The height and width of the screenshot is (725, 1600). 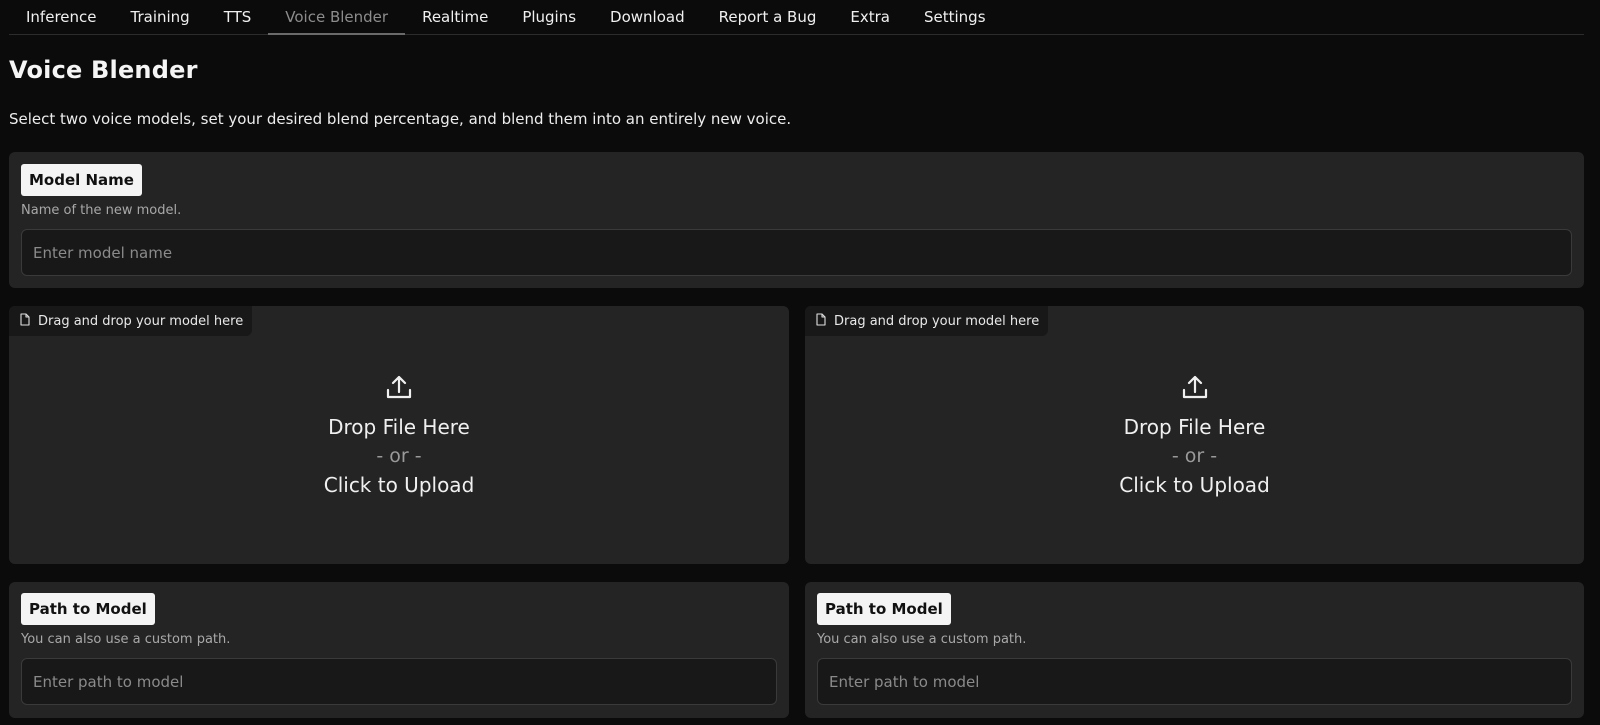 I want to click on tab-tts: TTS, so click(x=238, y=17).